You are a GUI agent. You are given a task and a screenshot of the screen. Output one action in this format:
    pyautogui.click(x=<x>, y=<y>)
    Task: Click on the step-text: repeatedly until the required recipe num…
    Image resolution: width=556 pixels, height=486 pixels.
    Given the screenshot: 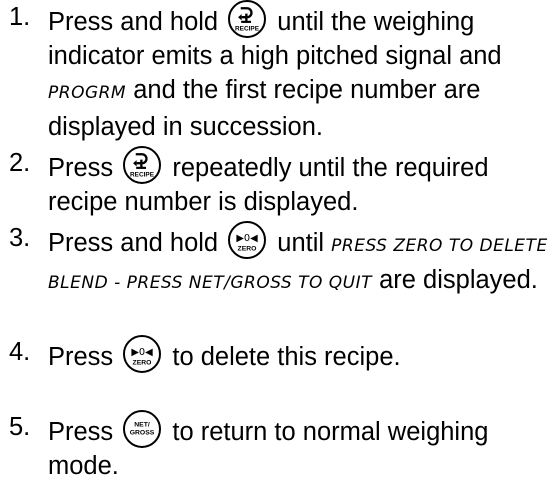 What is the action you would take?
    pyautogui.click(x=268, y=185)
    